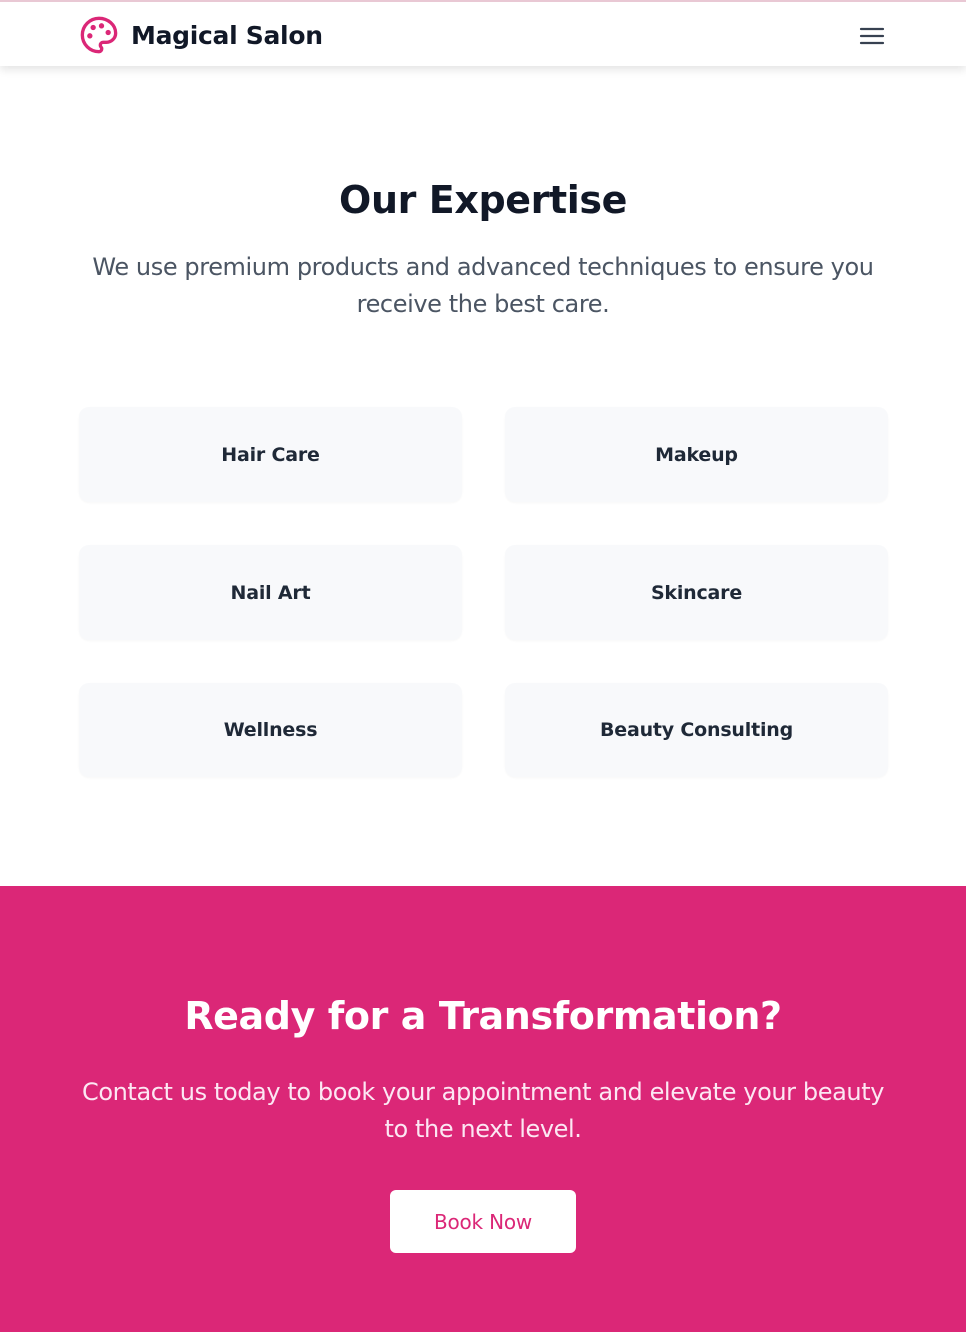  I want to click on service-card-nail-art: Nail Art, so click(270, 592).